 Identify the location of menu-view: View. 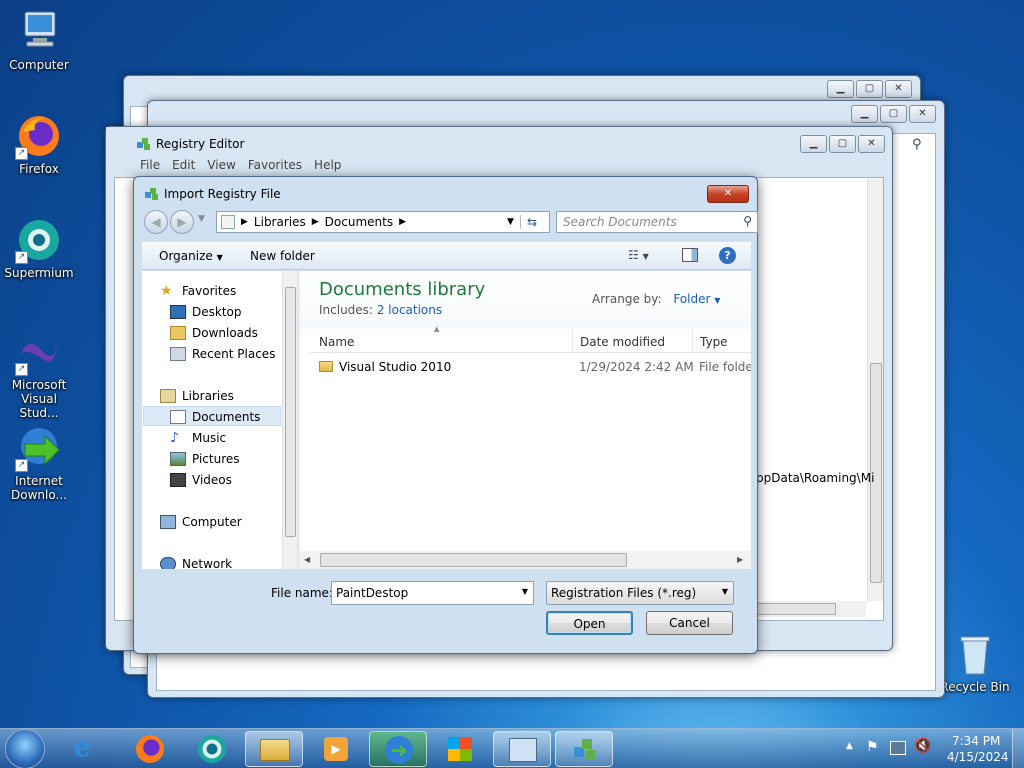
(221, 165).